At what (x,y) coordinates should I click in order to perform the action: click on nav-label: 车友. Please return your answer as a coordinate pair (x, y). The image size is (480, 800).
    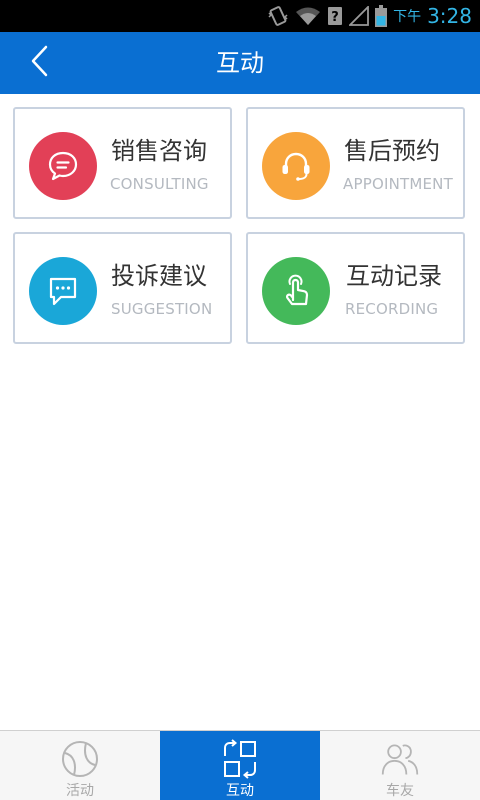
    Looking at the image, I should click on (400, 791).